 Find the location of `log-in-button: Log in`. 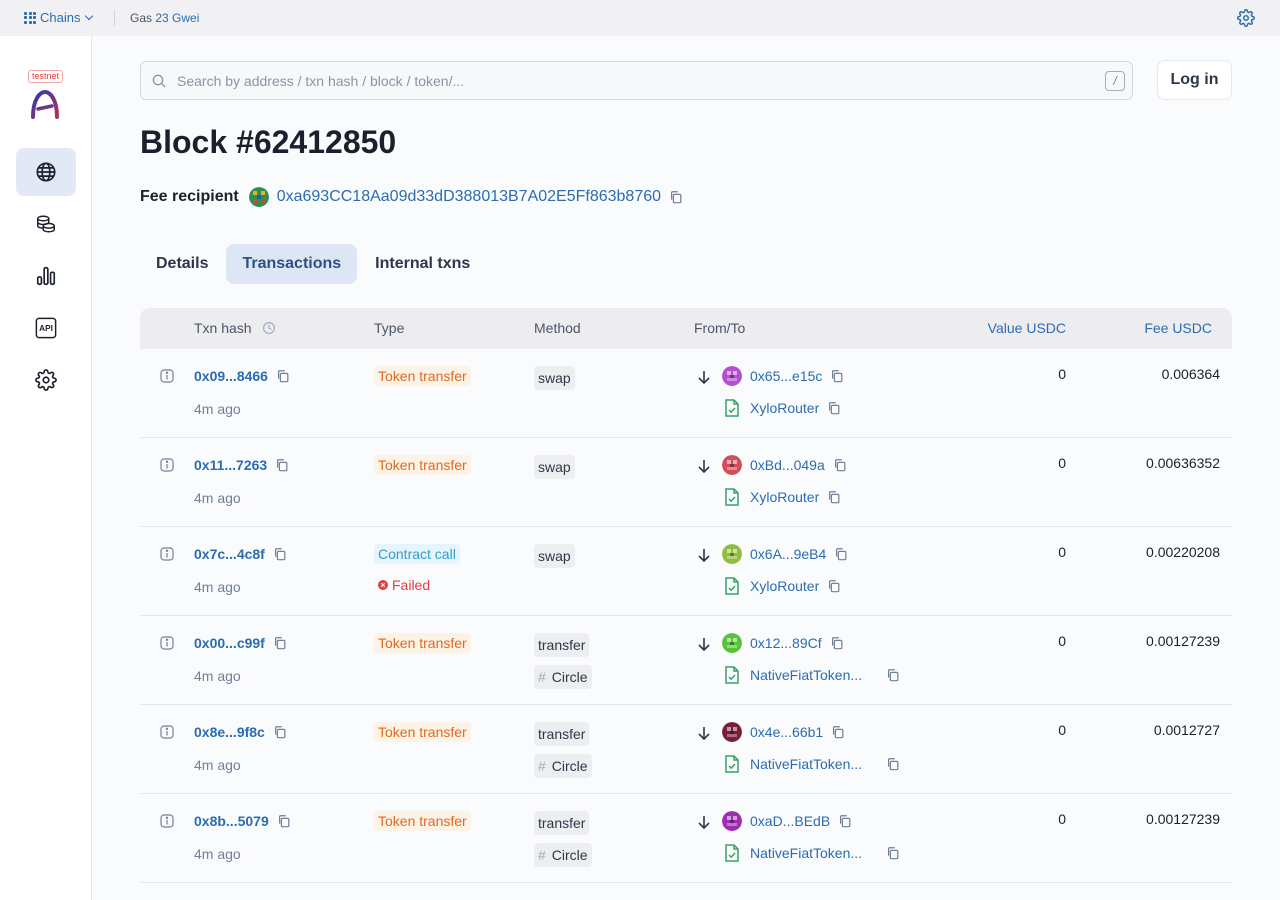

log-in-button: Log in is located at coordinates (1194, 80).